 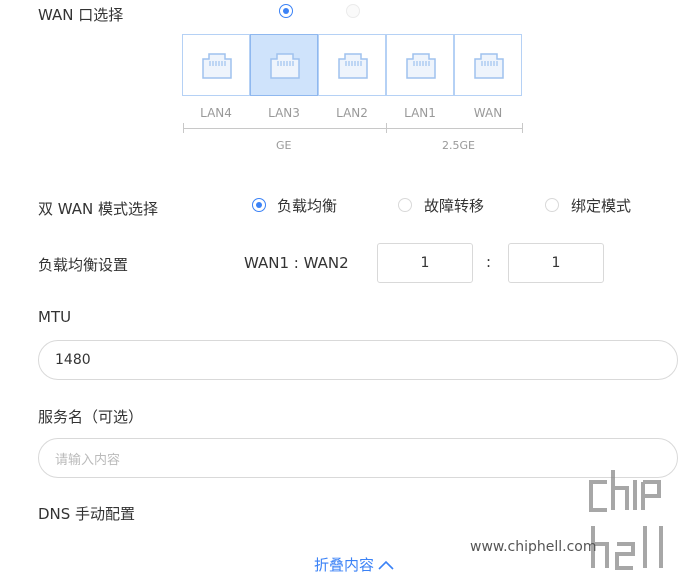 I want to click on wan-port-select-label: WAN 口选择, so click(x=81, y=15).